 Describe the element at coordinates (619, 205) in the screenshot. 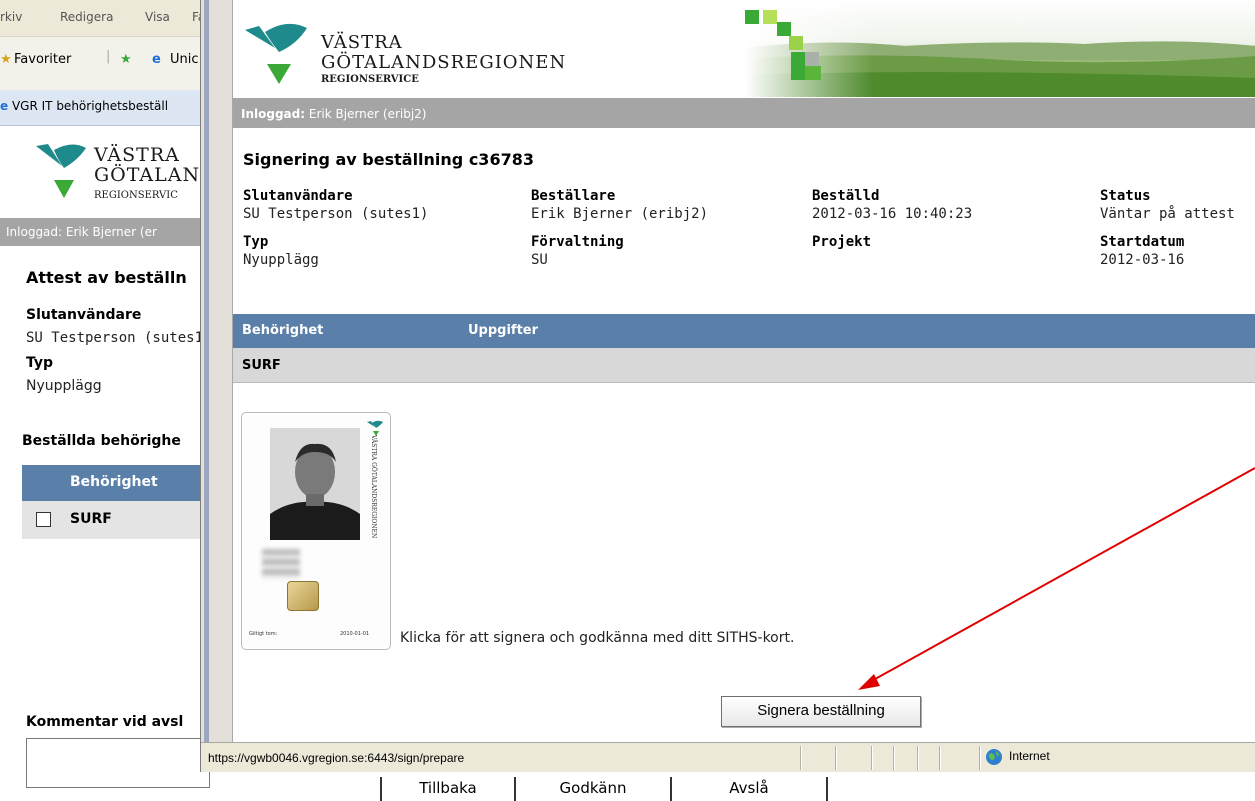

I see `orderer-field: Beställare Erik Bjerner (eribj2)` at that location.